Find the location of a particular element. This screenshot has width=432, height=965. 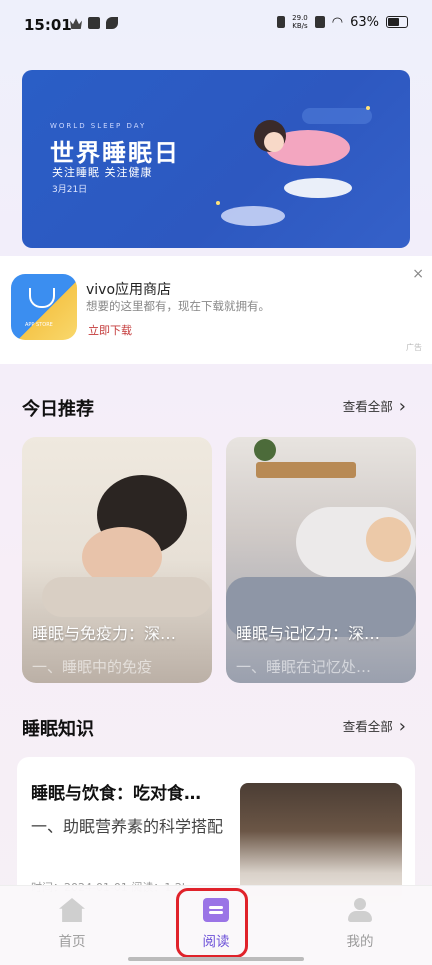

wifi-icon: ◠ is located at coordinates (337, 22).